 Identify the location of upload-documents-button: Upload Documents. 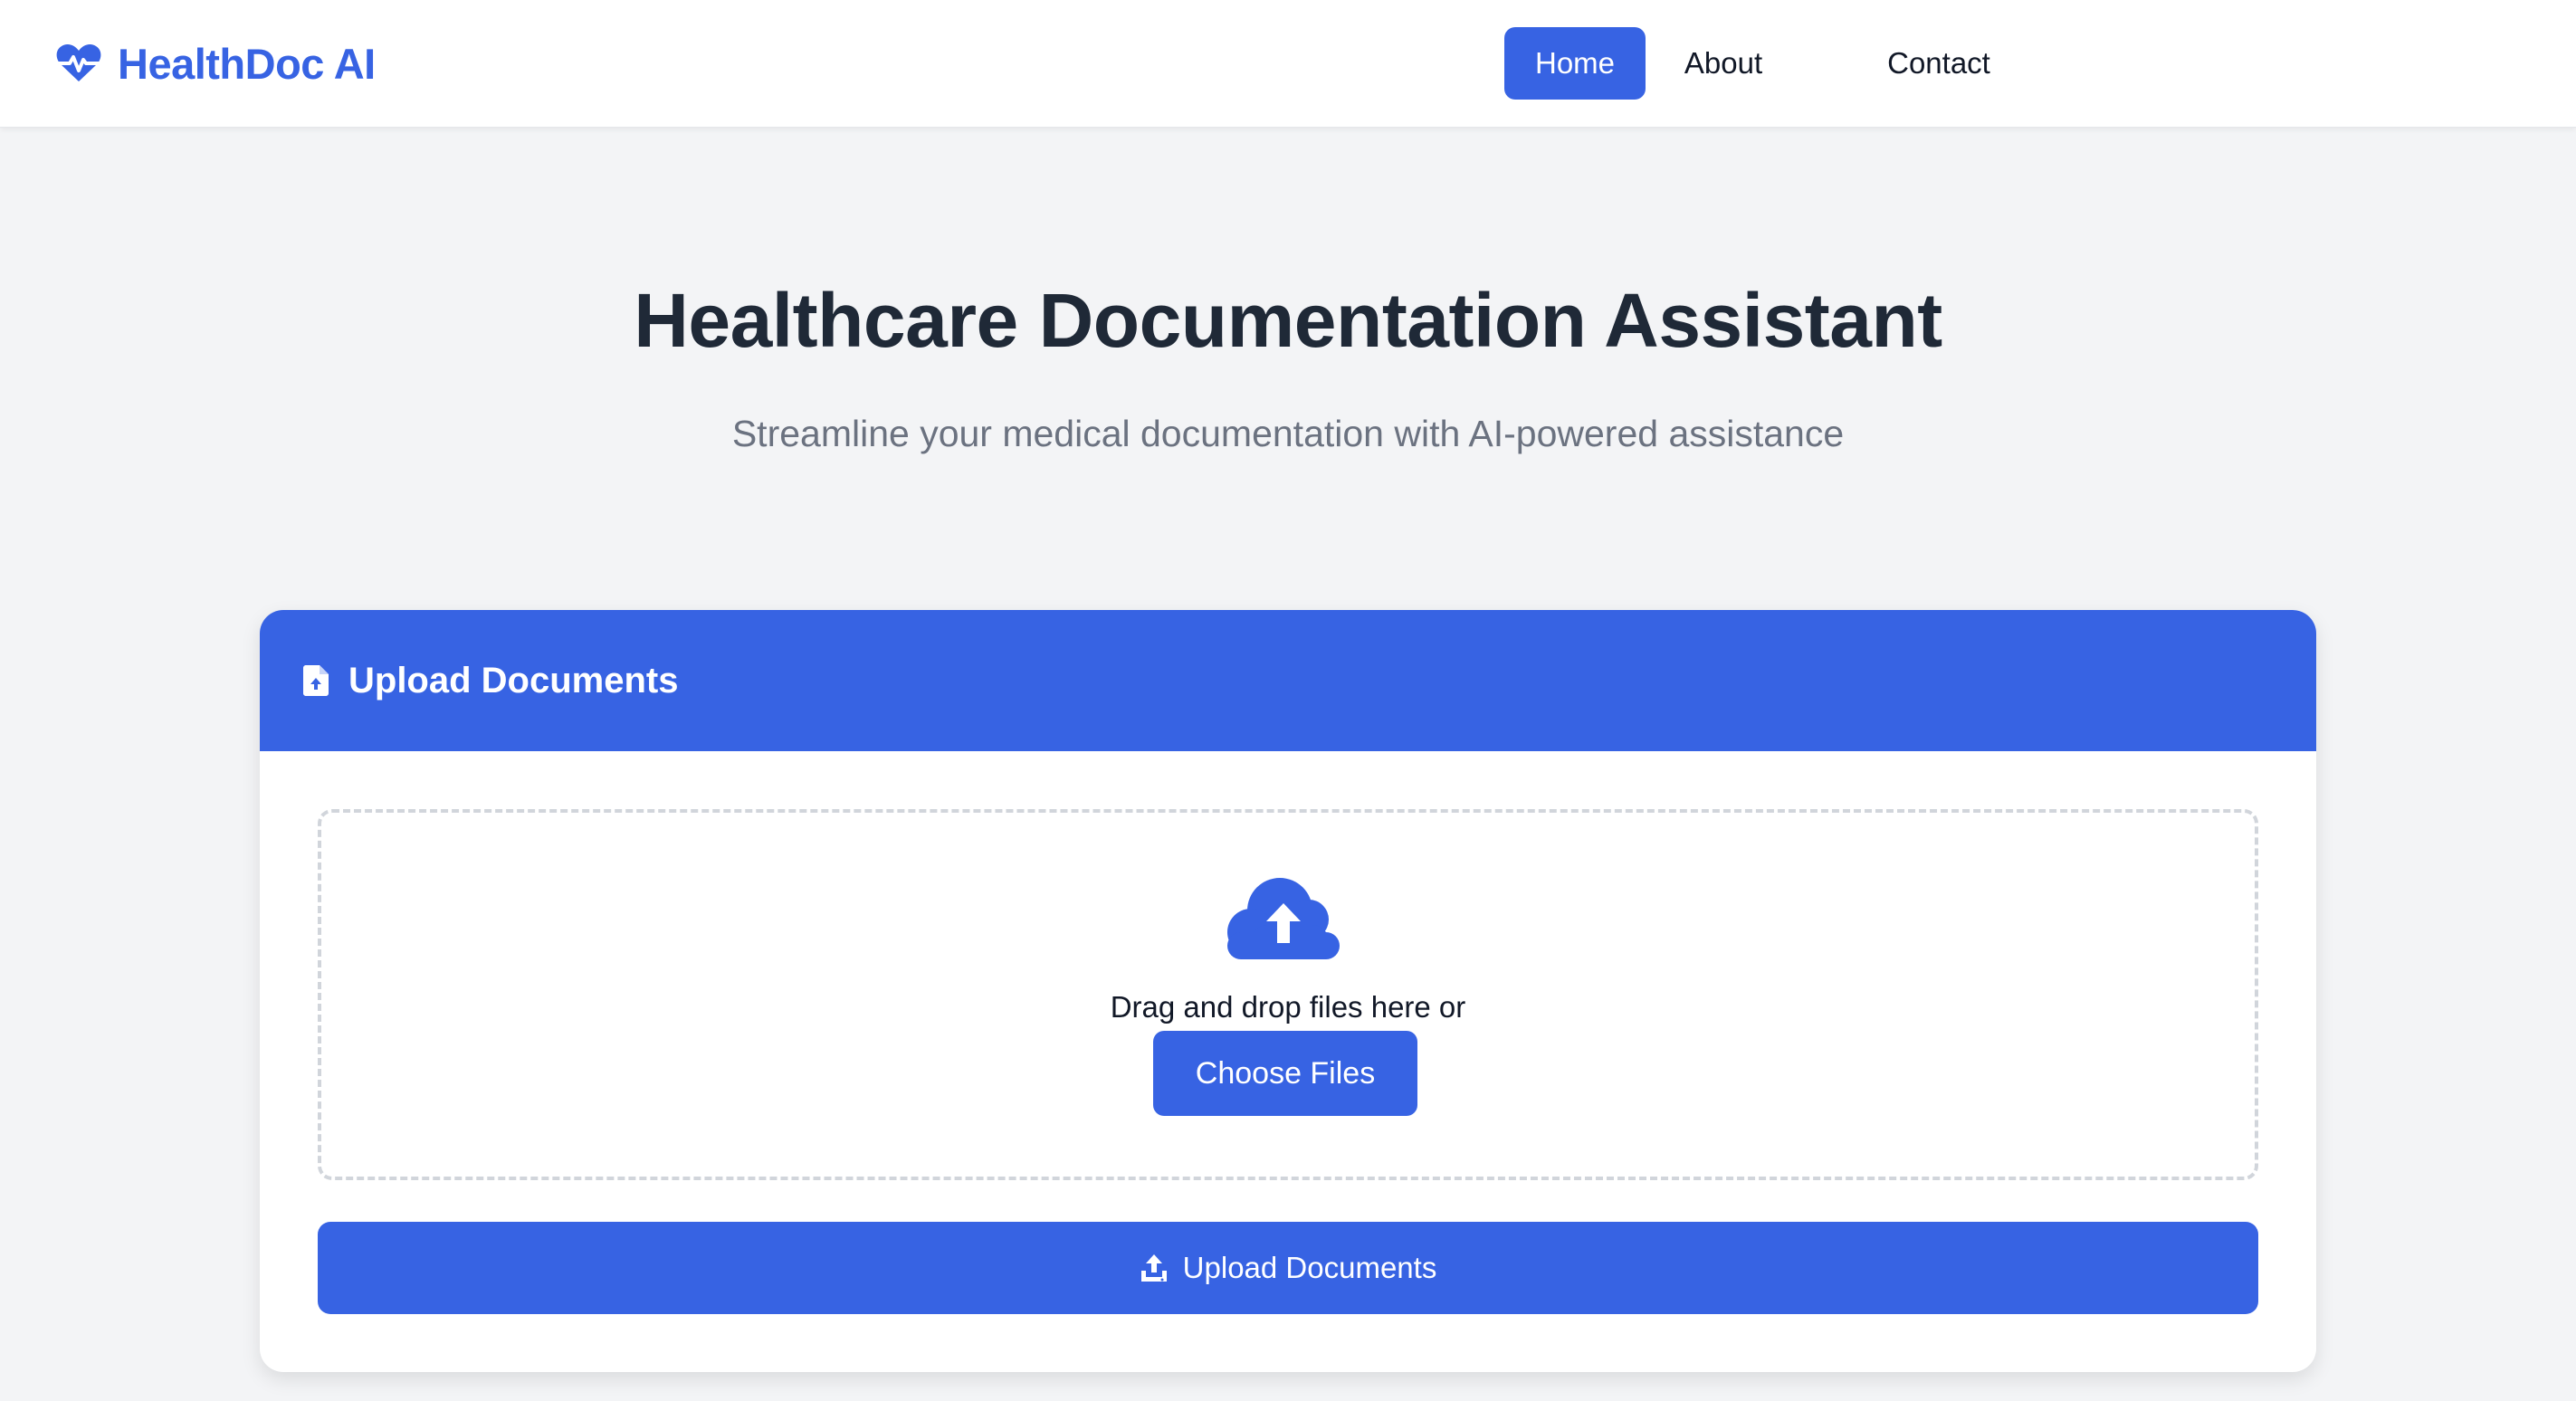
(1288, 1268).